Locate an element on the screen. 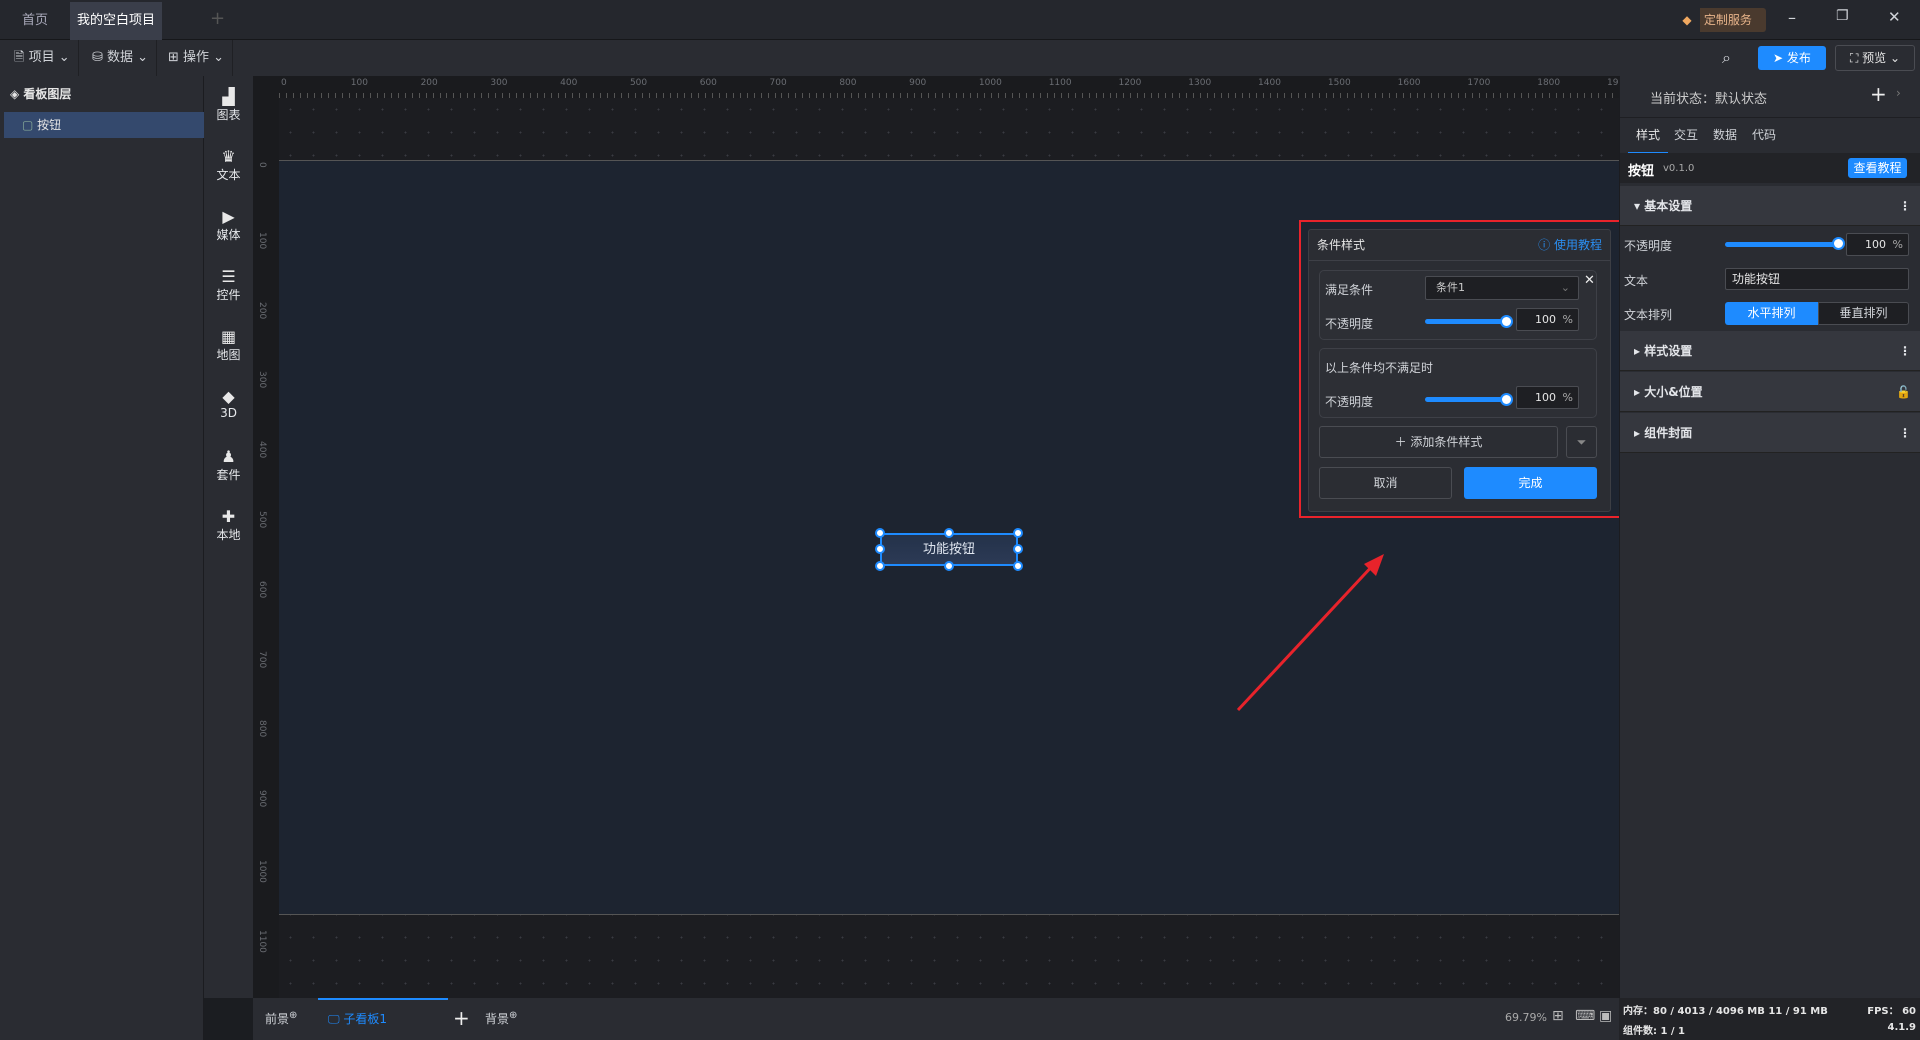 The image size is (1920, 1040). minimize-icon: – is located at coordinates (1792, 17).